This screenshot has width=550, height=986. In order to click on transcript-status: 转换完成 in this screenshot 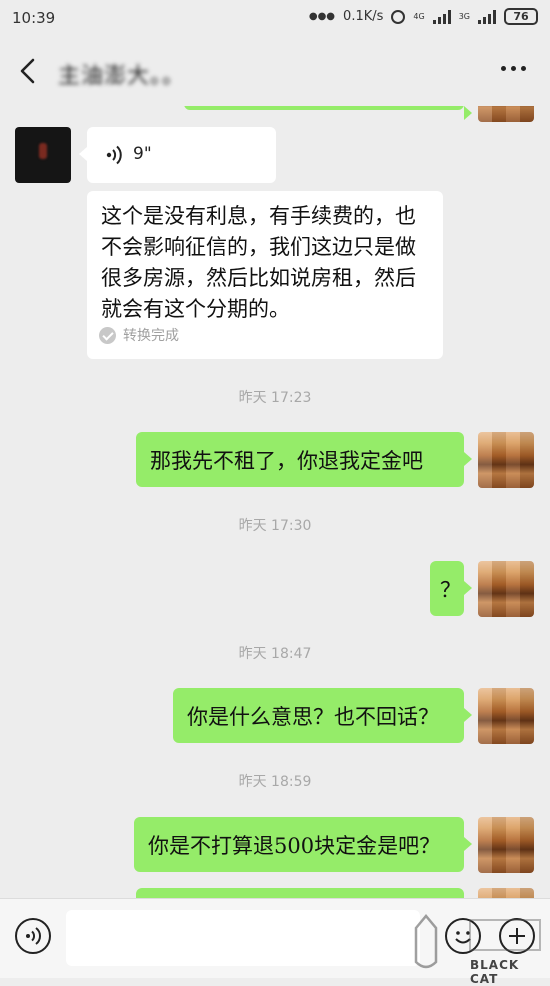, I will do `click(139, 335)`.